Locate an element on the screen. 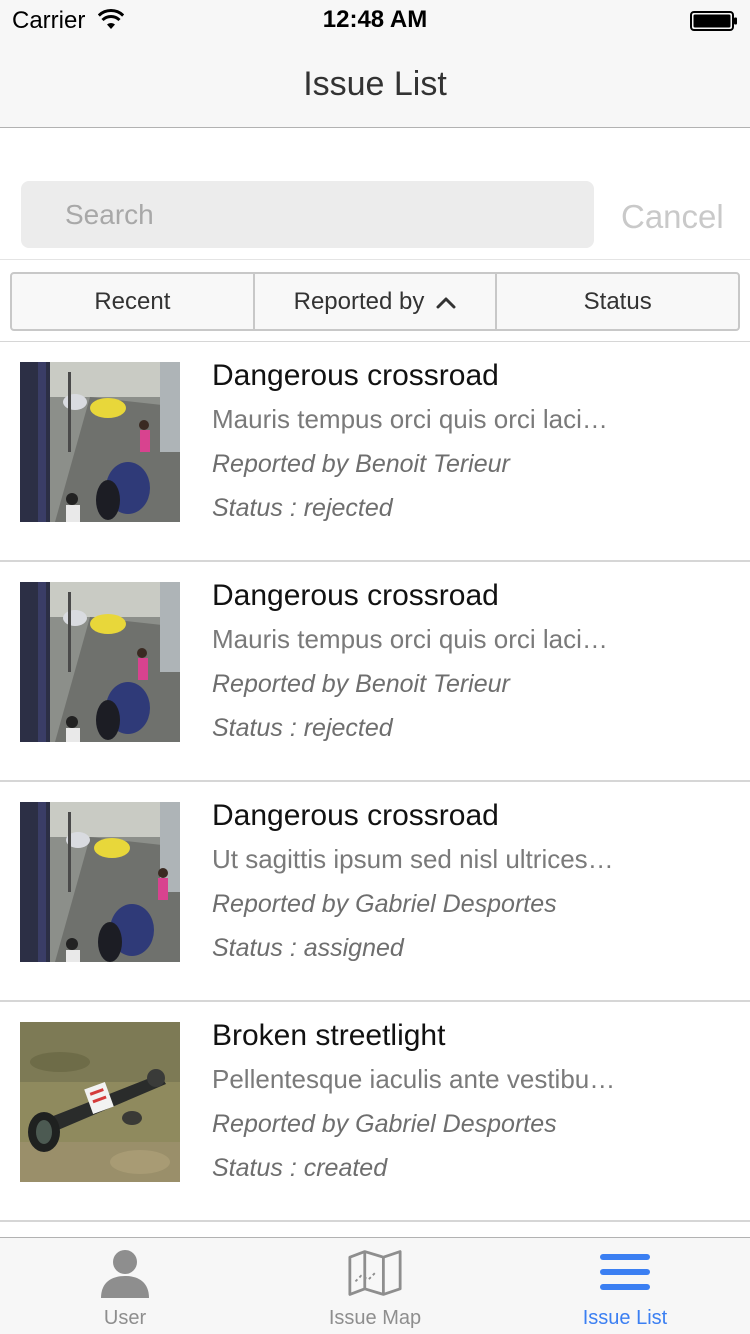  sort-tab-label: Status is located at coordinates (617, 301).